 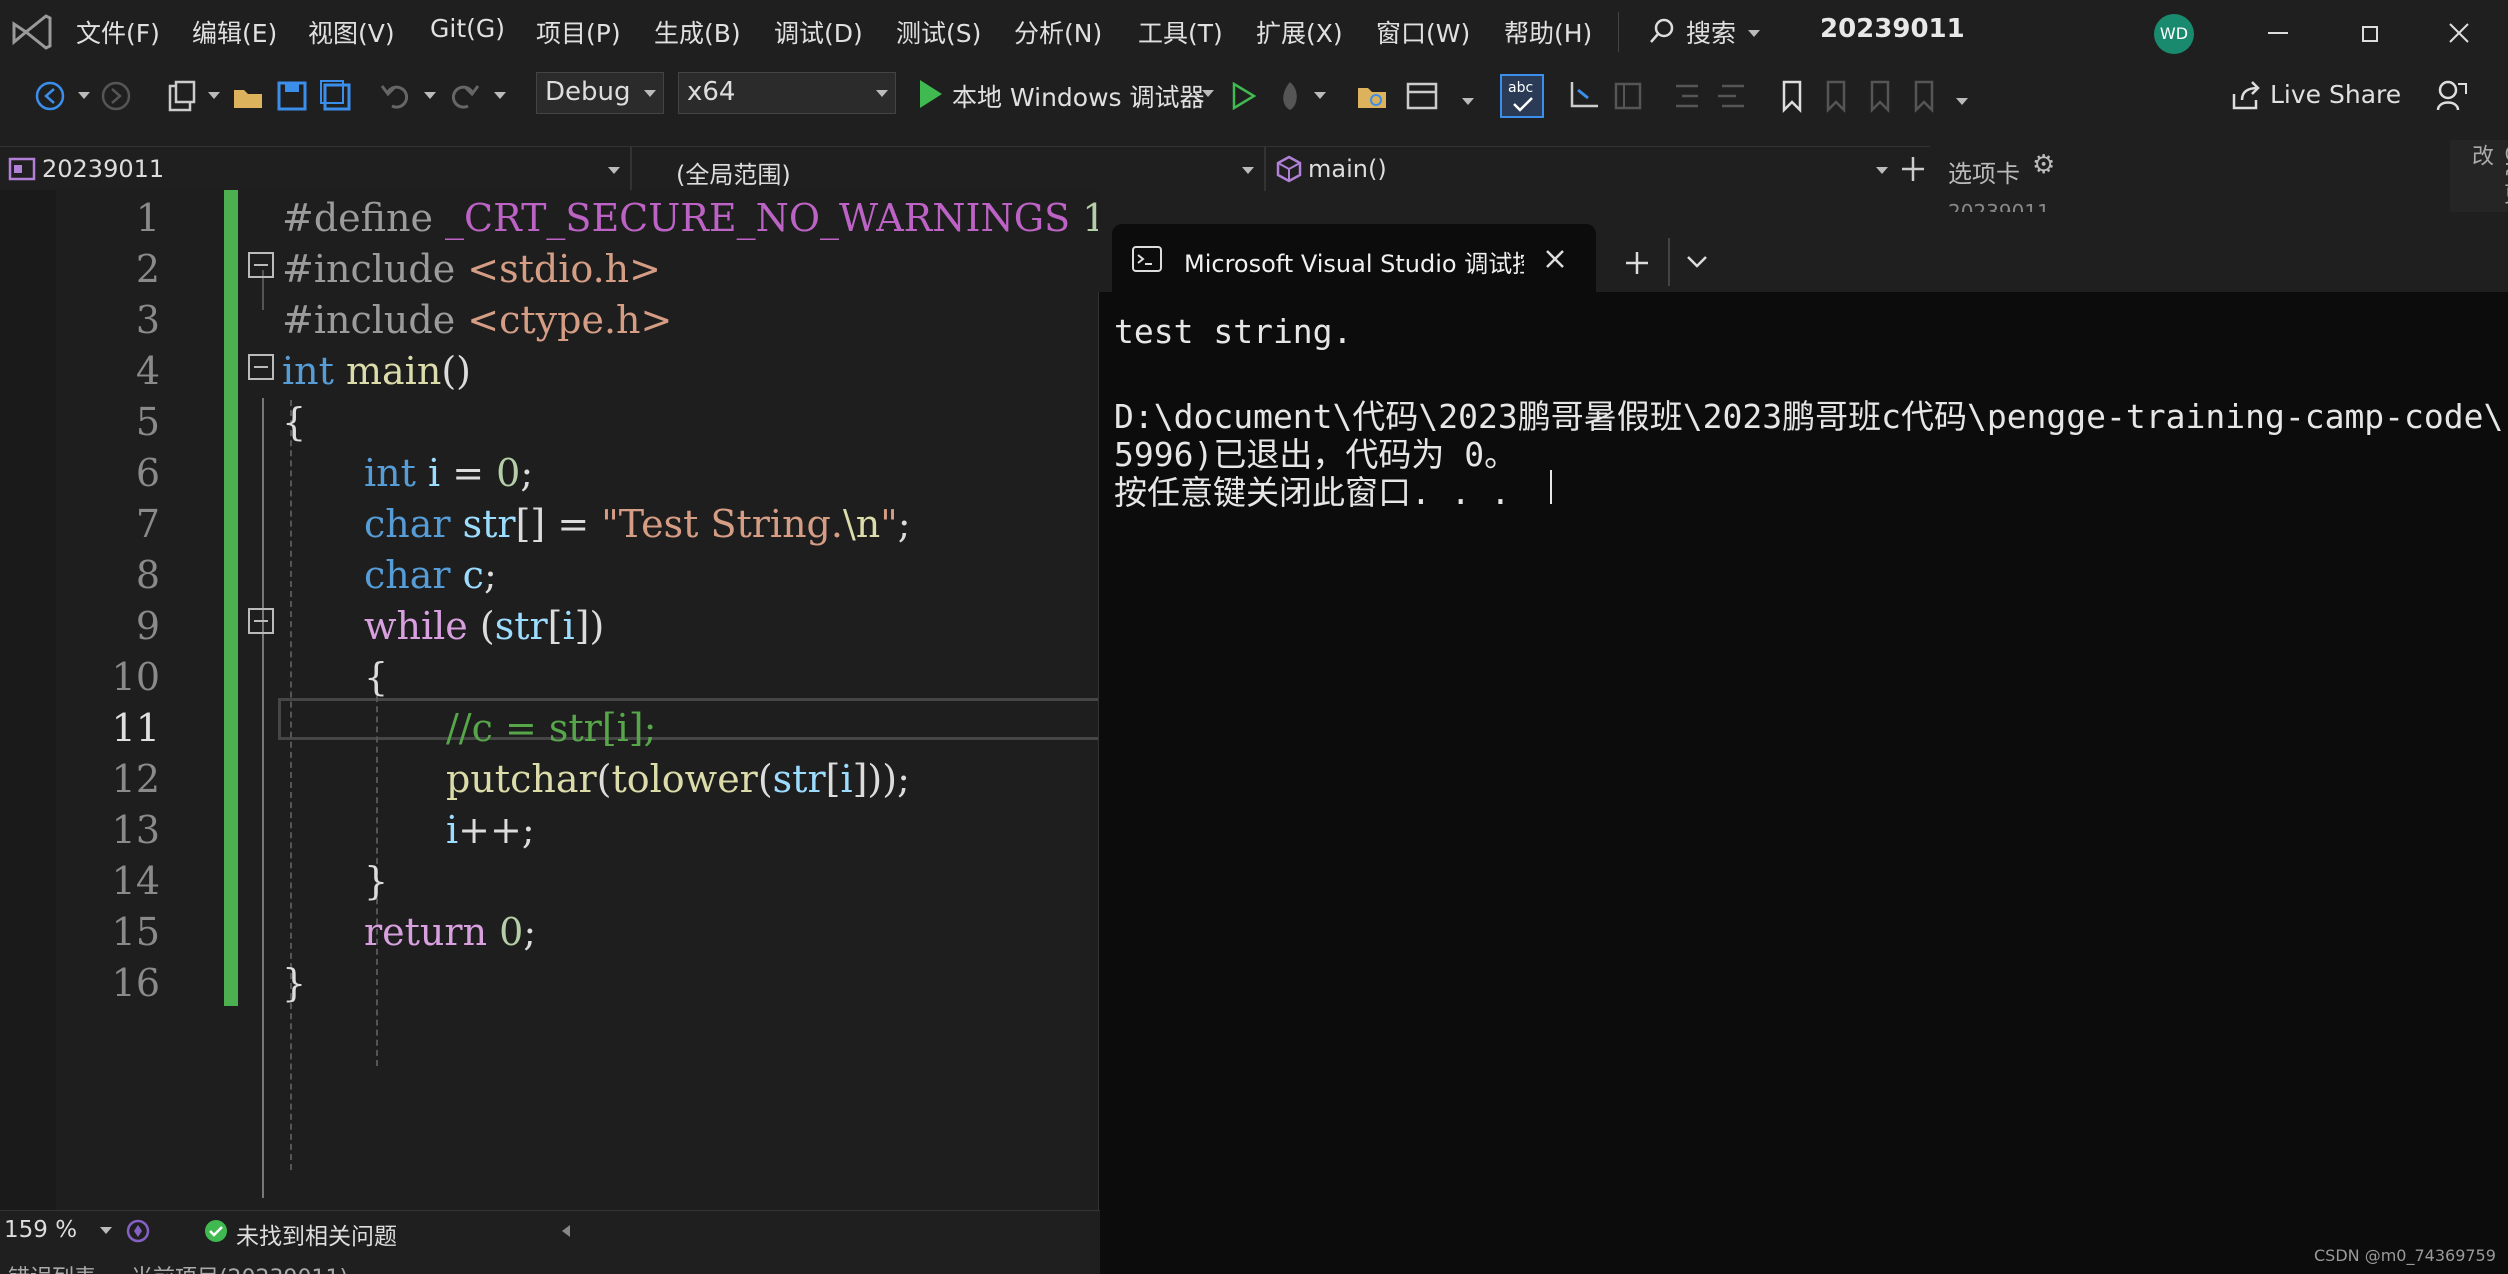 I want to click on hot-reload-dropdown-icon, so click(x=1320, y=95).